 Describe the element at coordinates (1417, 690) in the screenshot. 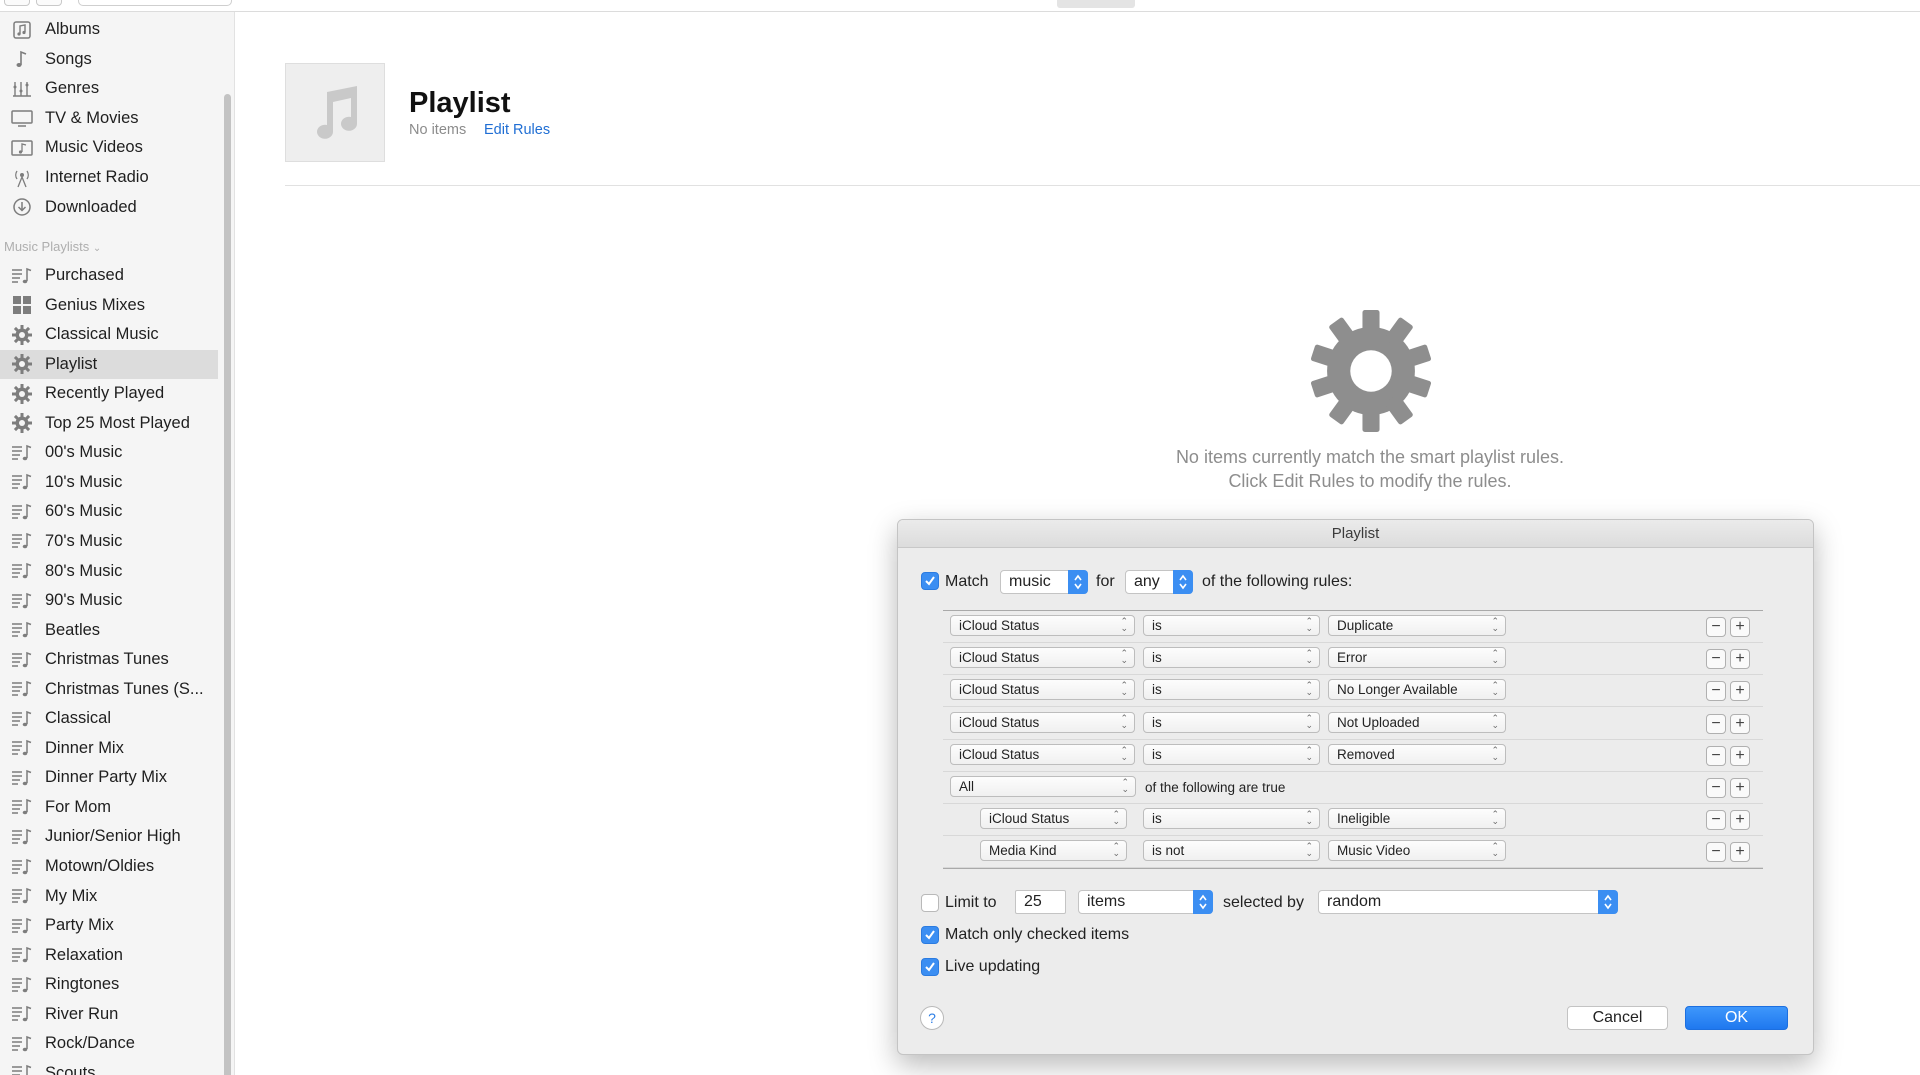

I see `rule-value-popup: No Longer Available ⌃ ⌄` at that location.